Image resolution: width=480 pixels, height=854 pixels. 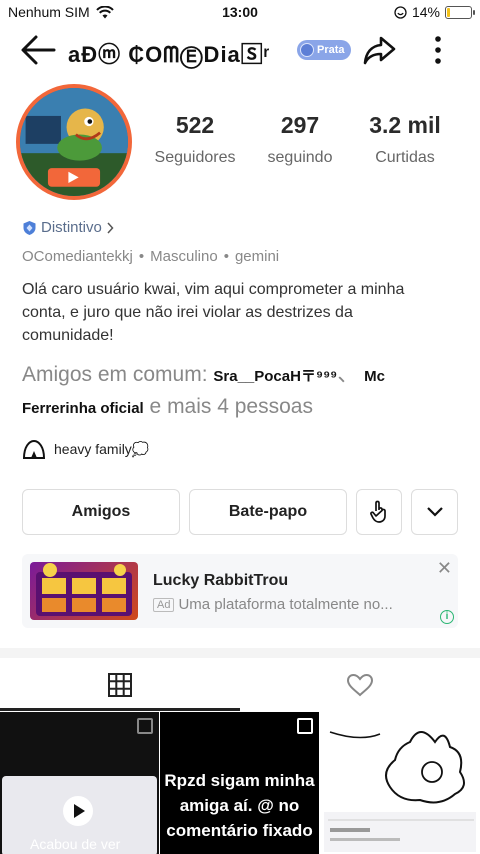 I want to click on tab-liked, so click(x=360, y=685).